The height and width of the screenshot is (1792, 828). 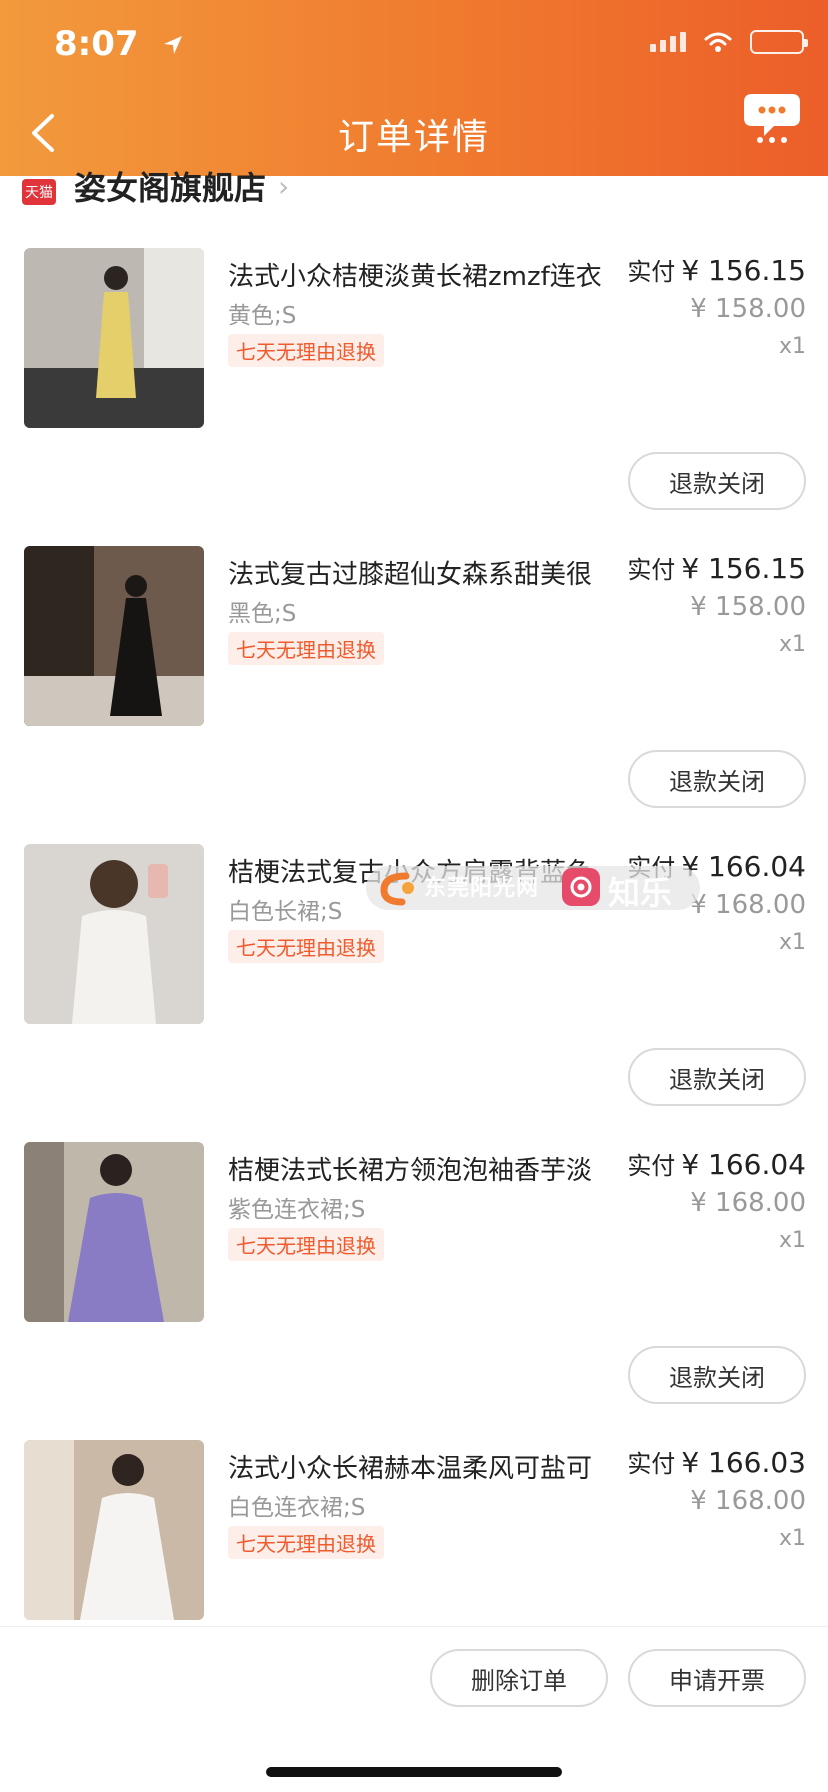 I want to click on store-link: 天猫 姿女阁旗舰店 ›, so click(x=322, y=188).